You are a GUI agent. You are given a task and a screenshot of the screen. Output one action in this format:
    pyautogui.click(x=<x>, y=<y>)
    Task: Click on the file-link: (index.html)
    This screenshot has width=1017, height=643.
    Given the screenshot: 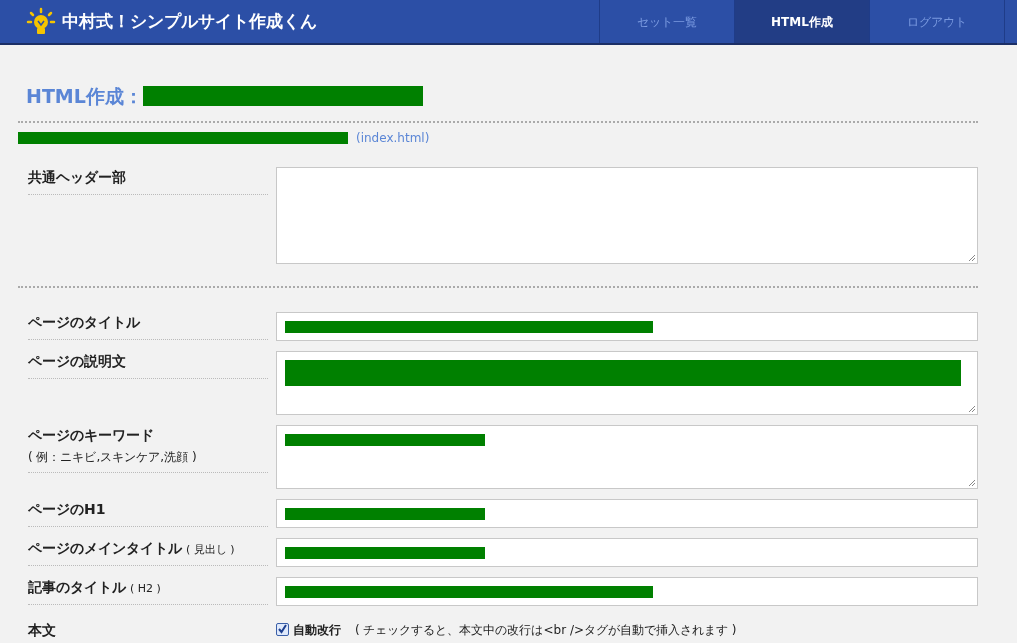 What is the action you would take?
    pyautogui.click(x=393, y=137)
    